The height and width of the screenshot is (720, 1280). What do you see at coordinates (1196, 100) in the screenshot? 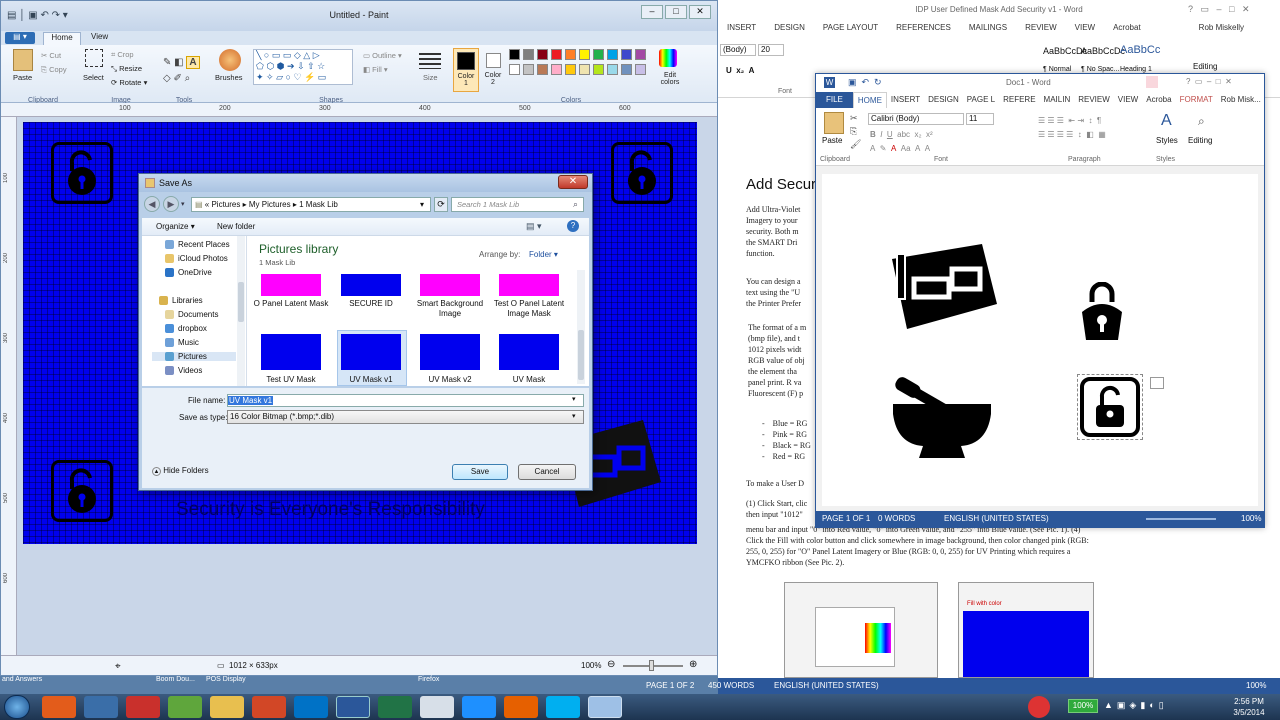
I see `word-fg-tab-format: FORMAT` at bounding box center [1196, 100].